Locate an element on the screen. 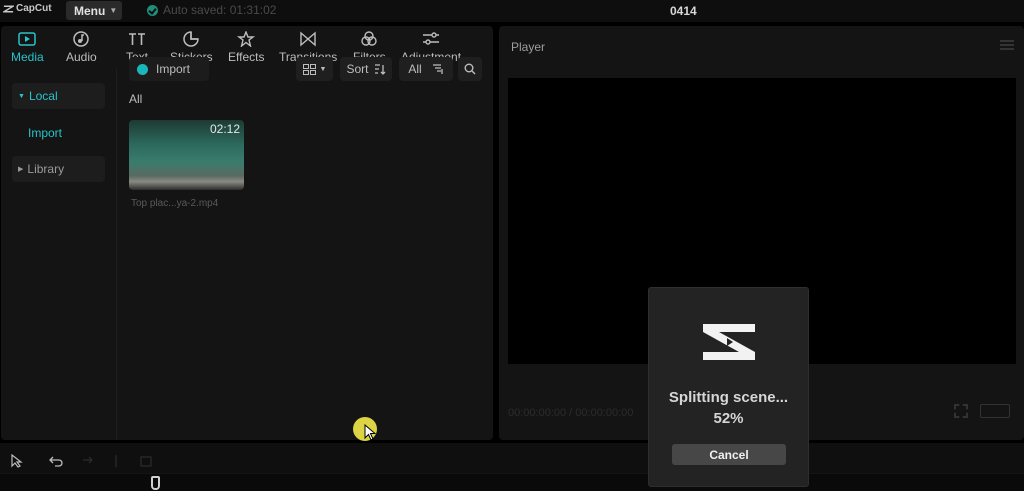 Image resolution: width=1024 pixels, height=491 pixels. tab-effects-label: Effects is located at coordinates (246, 57).